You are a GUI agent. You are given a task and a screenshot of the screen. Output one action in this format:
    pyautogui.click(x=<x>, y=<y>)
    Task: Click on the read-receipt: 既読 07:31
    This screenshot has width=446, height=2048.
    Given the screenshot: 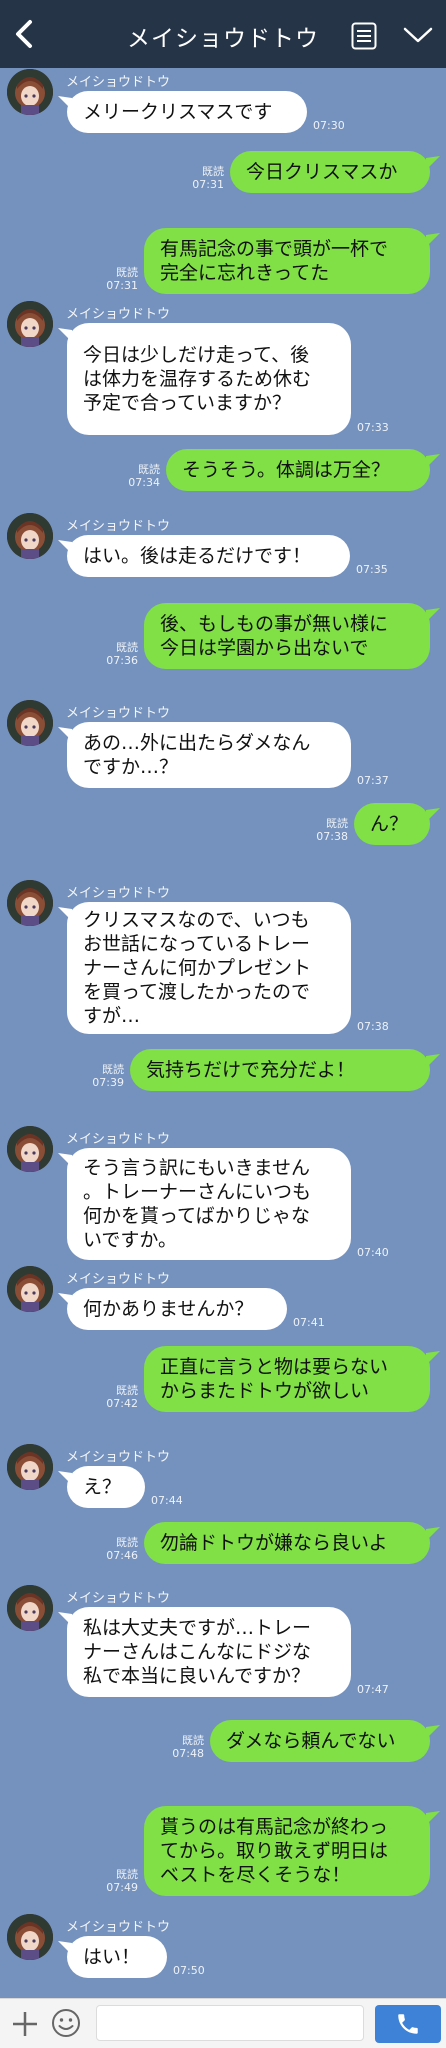 What is the action you would take?
    pyautogui.click(x=118, y=279)
    